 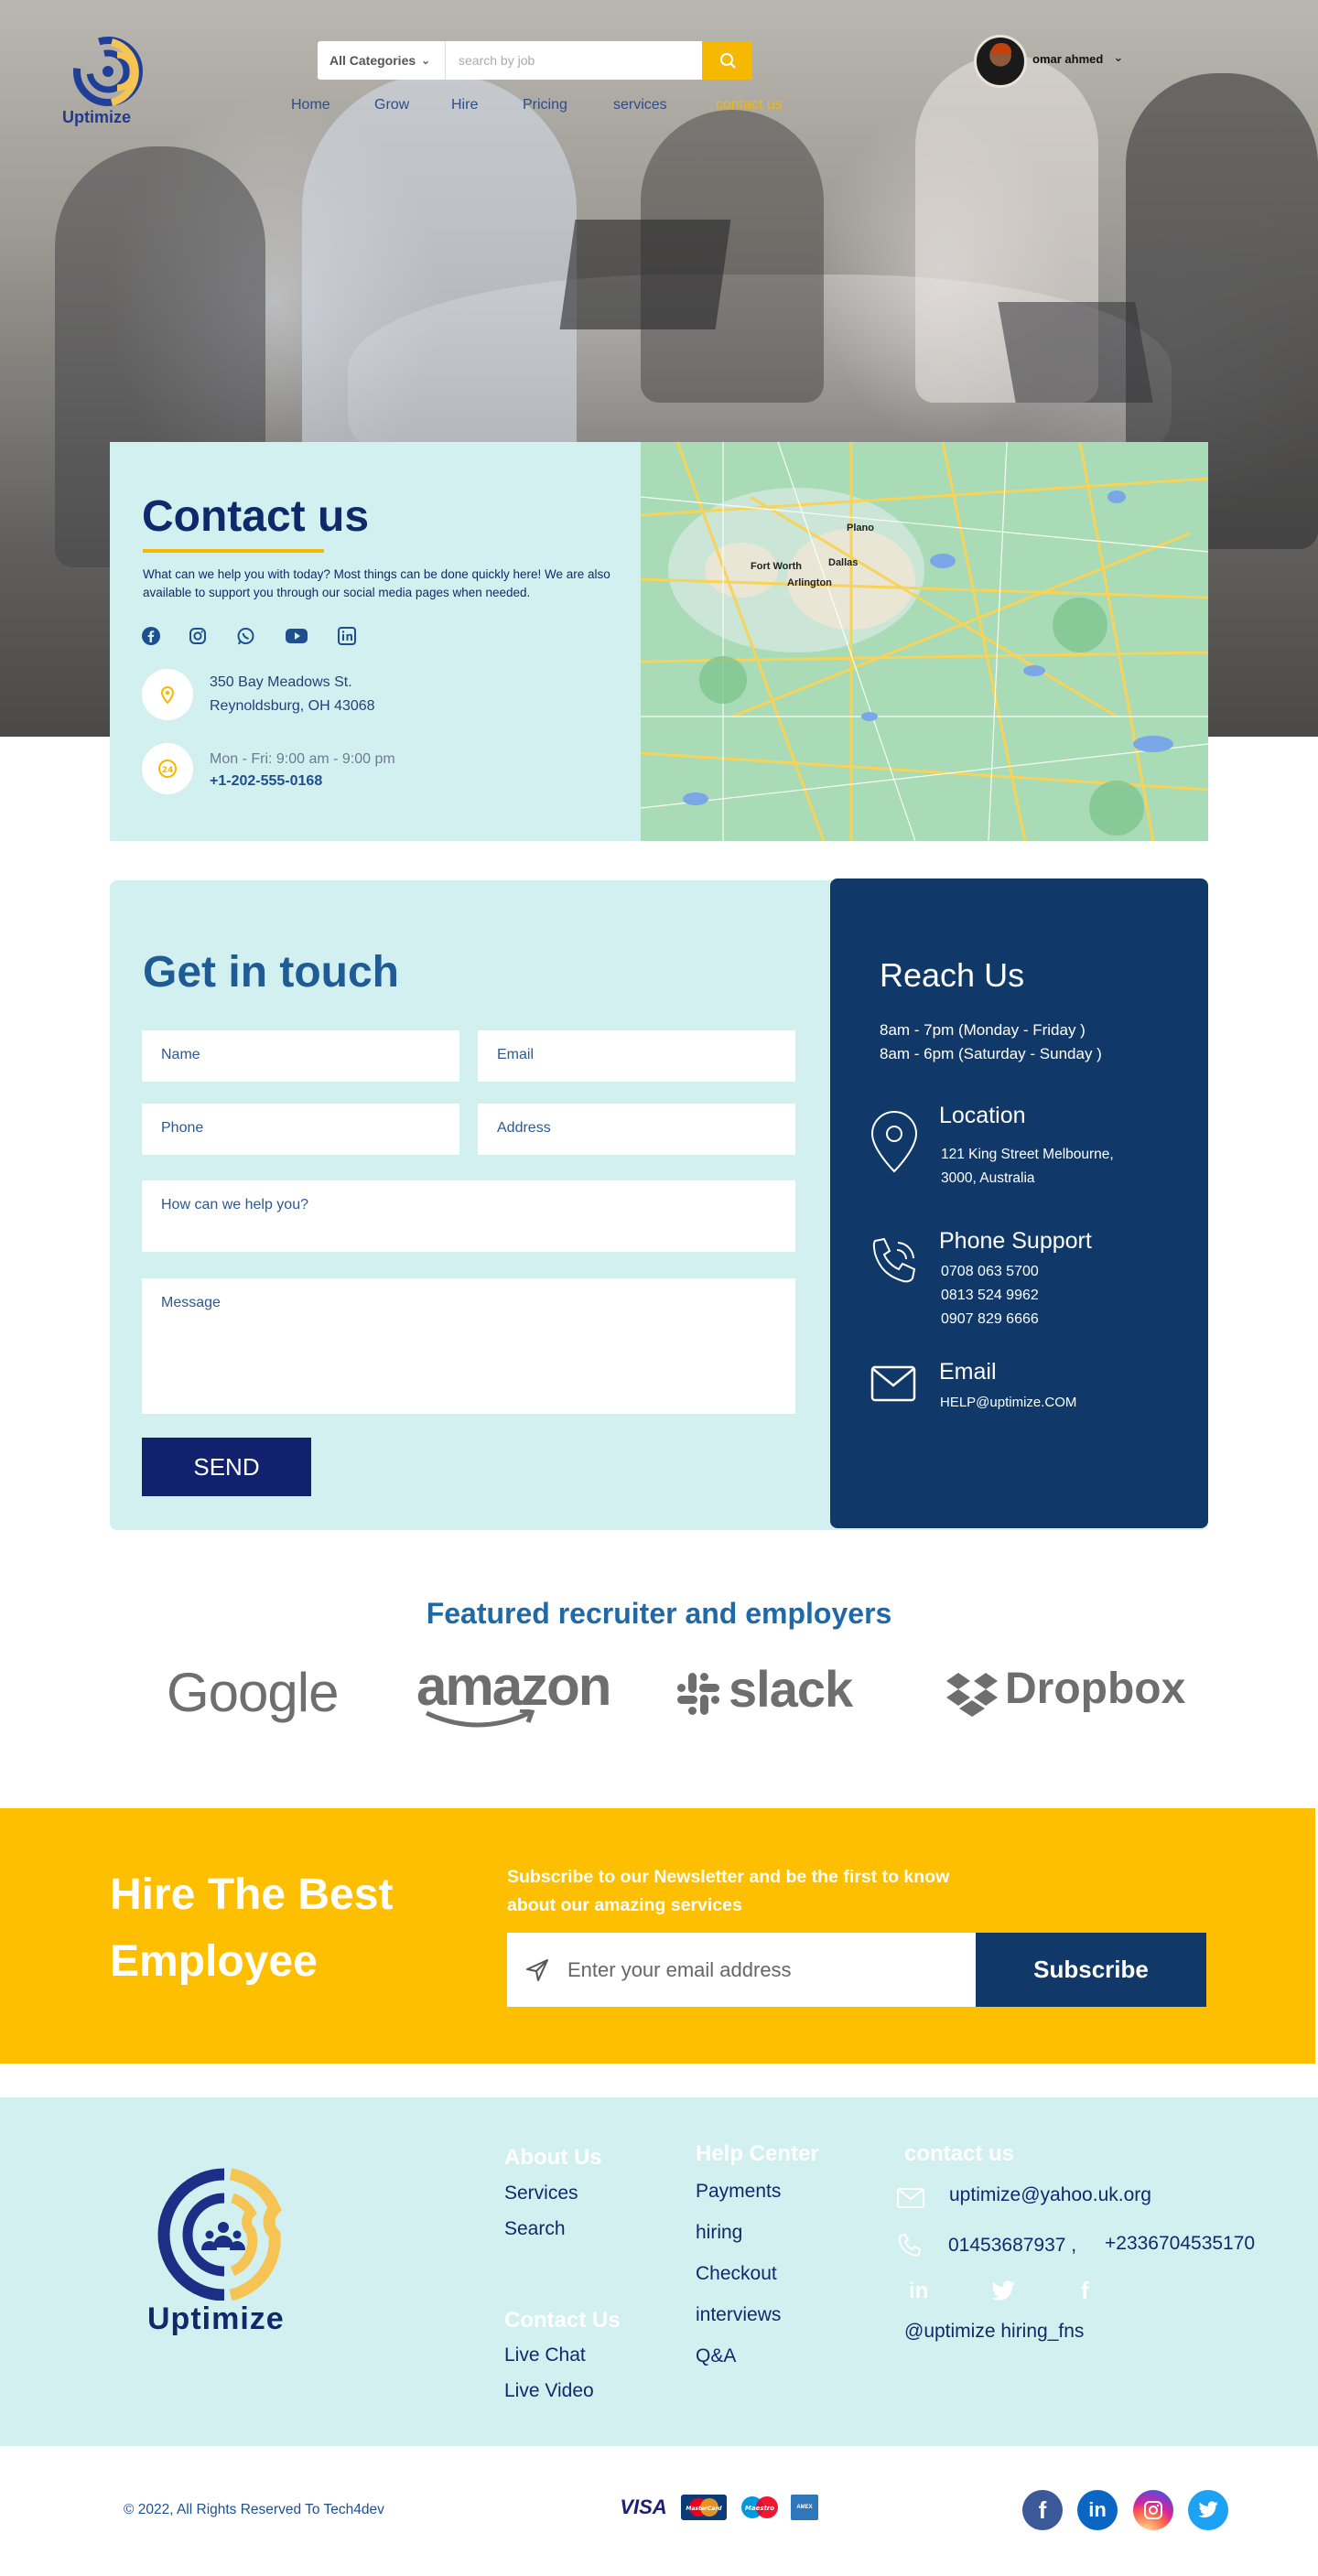 What do you see at coordinates (167, 695) in the screenshot?
I see `location-circle` at bounding box center [167, 695].